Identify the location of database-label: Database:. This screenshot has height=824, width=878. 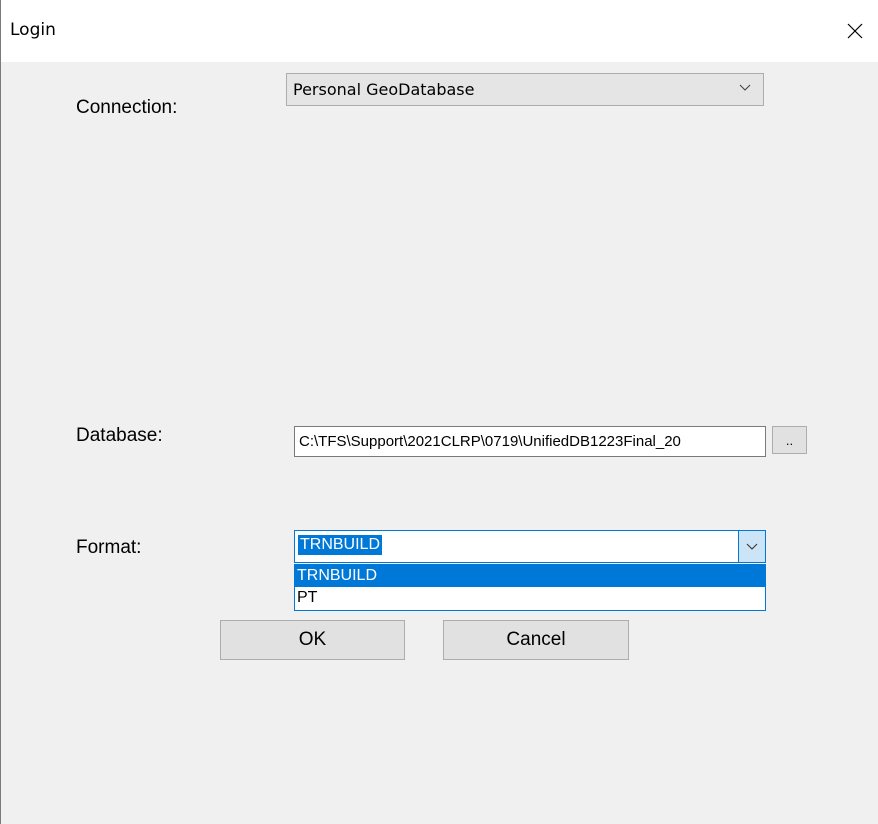
(119, 435).